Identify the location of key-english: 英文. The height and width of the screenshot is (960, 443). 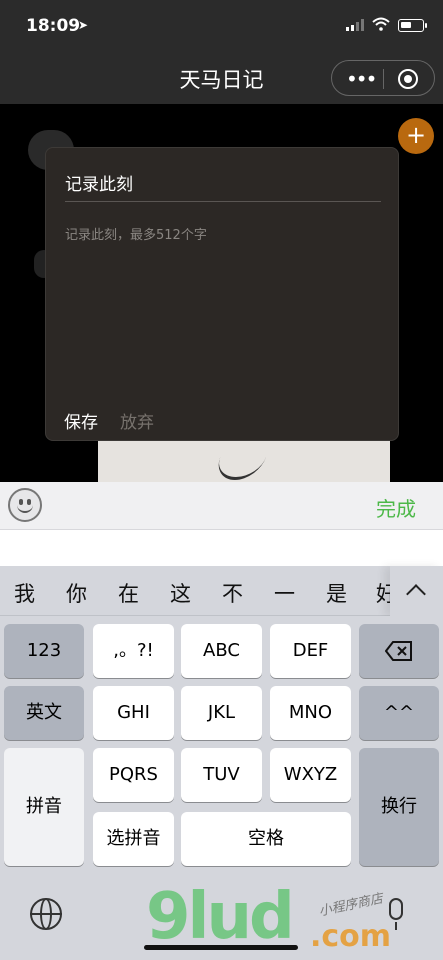
(44, 713).